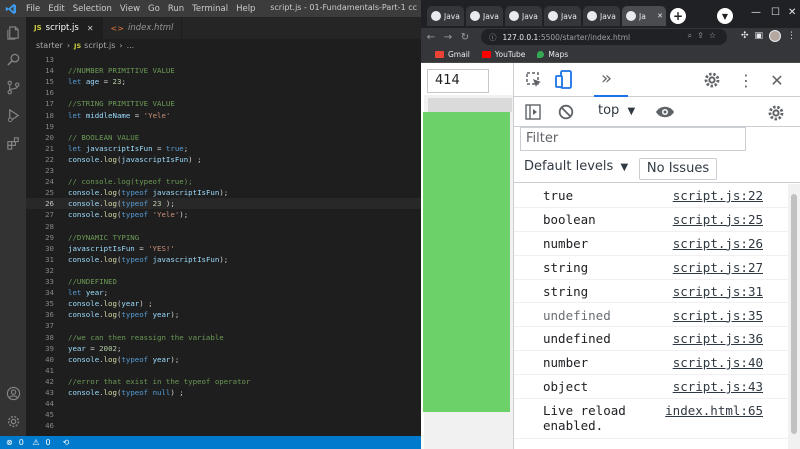 This screenshot has width=800, height=449. I want to click on profile-avatar, so click(775, 36).